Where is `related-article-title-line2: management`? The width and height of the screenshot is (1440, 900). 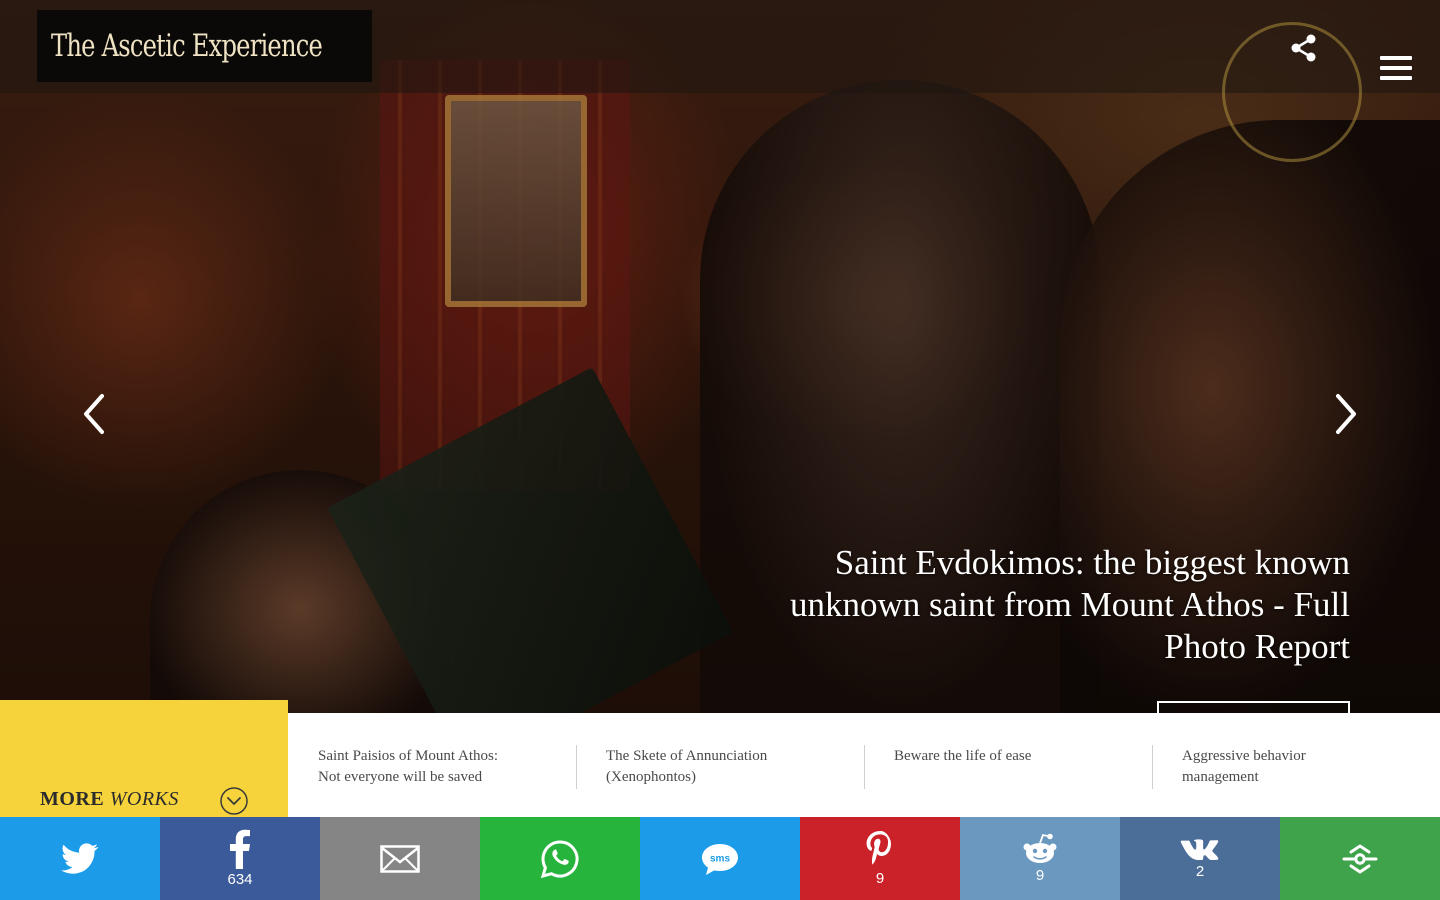 related-article-title-line2: management is located at coordinates (1220, 777).